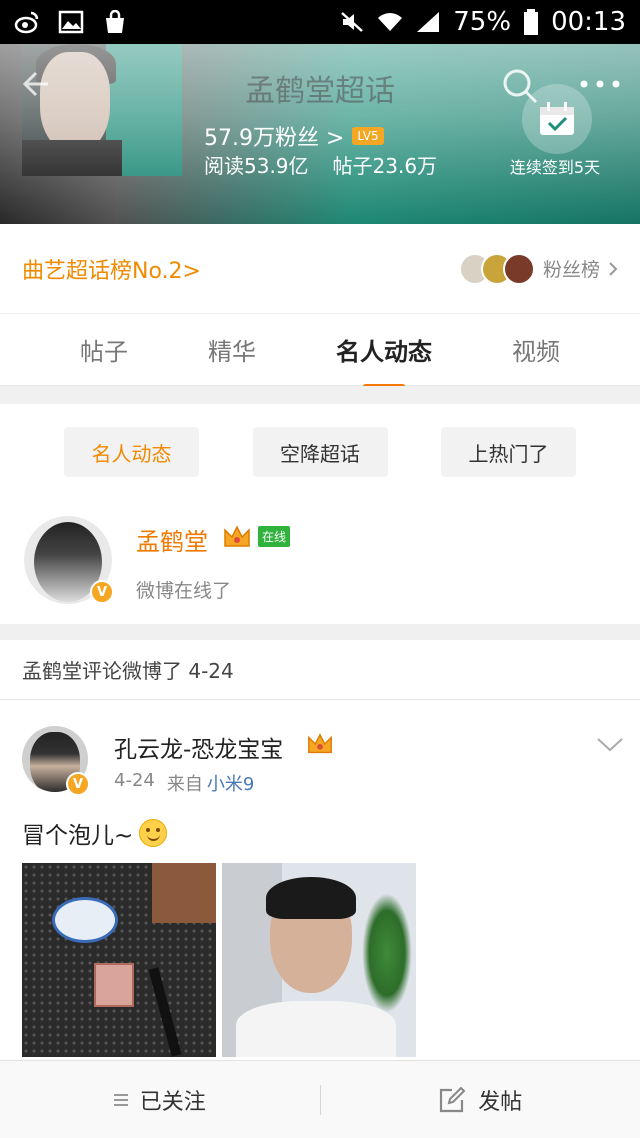 The height and width of the screenshot is (1138, 640). What do you see at coordinates (600, 84) in the screenshot?
I see `more-options-icon` at bounding box center [600, 84].